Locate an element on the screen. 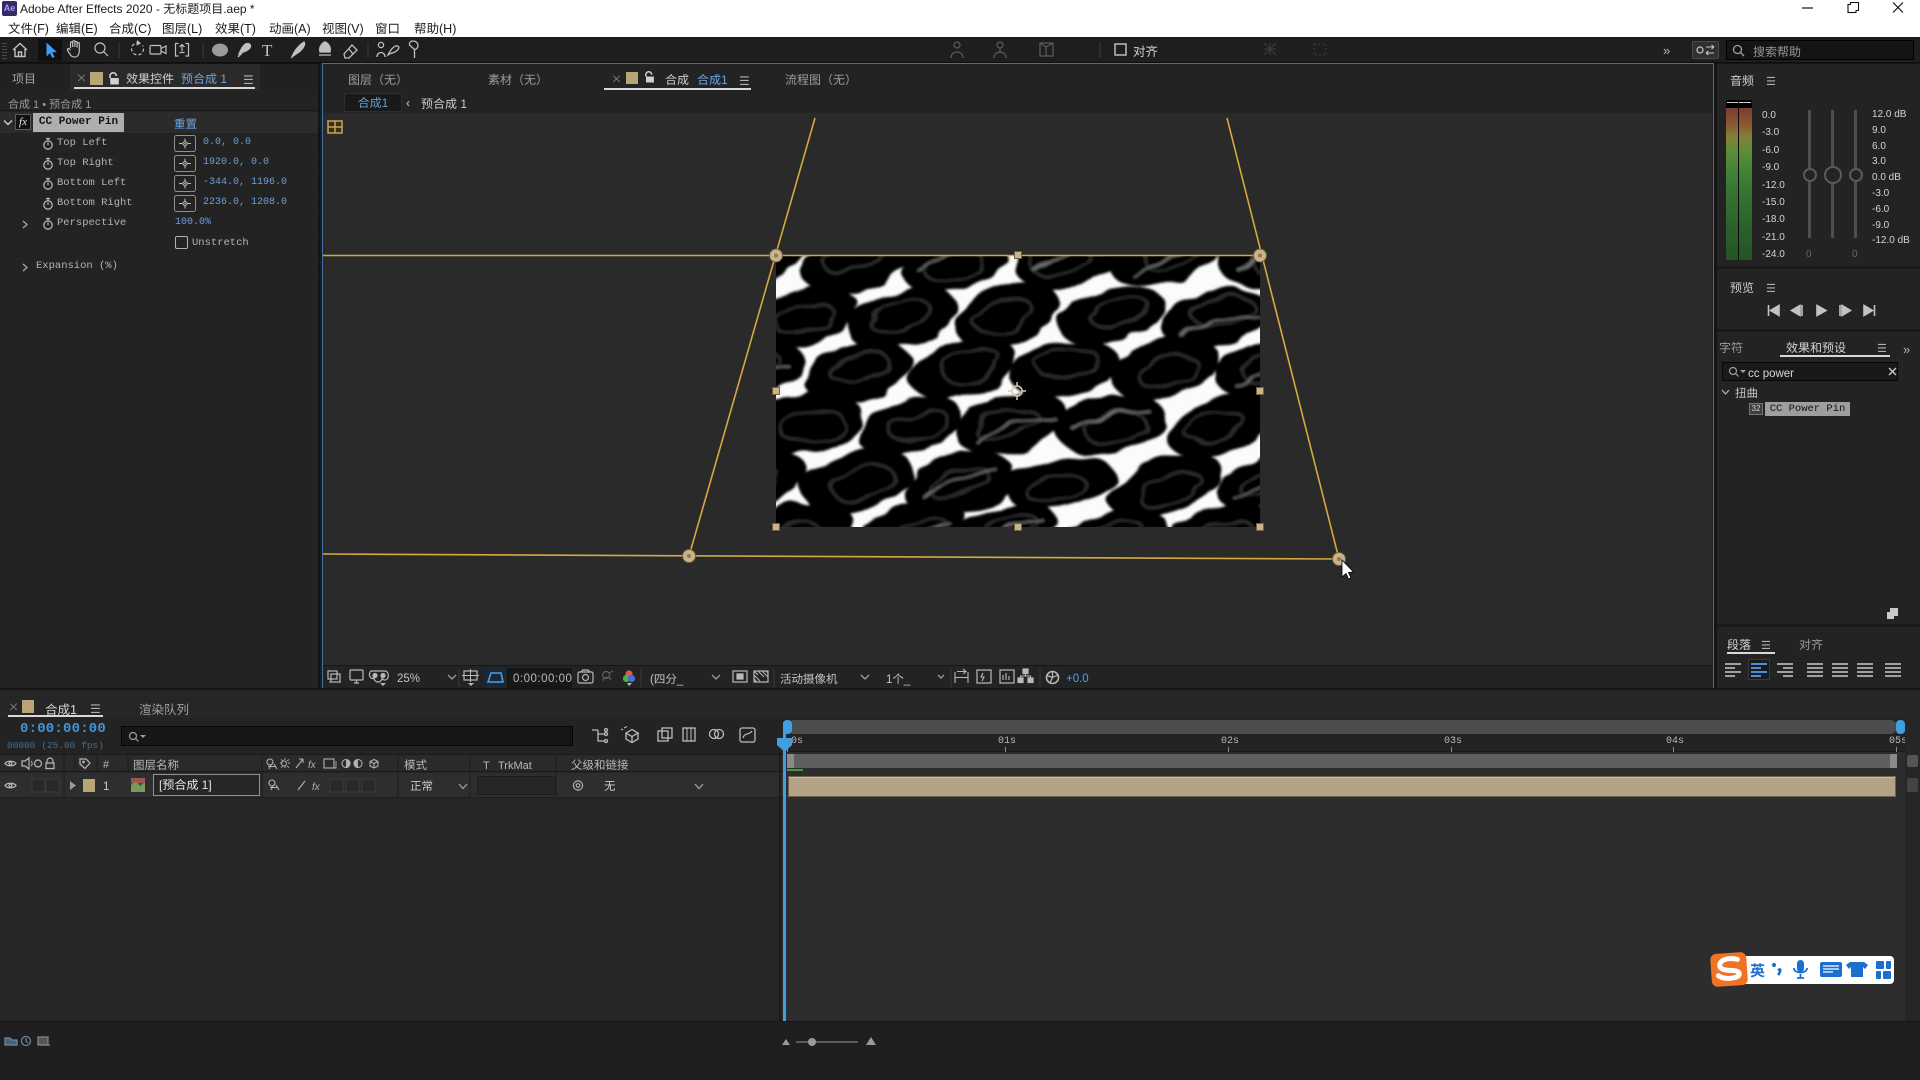  svg-text: 英 is located at coordinates (1757, 970).